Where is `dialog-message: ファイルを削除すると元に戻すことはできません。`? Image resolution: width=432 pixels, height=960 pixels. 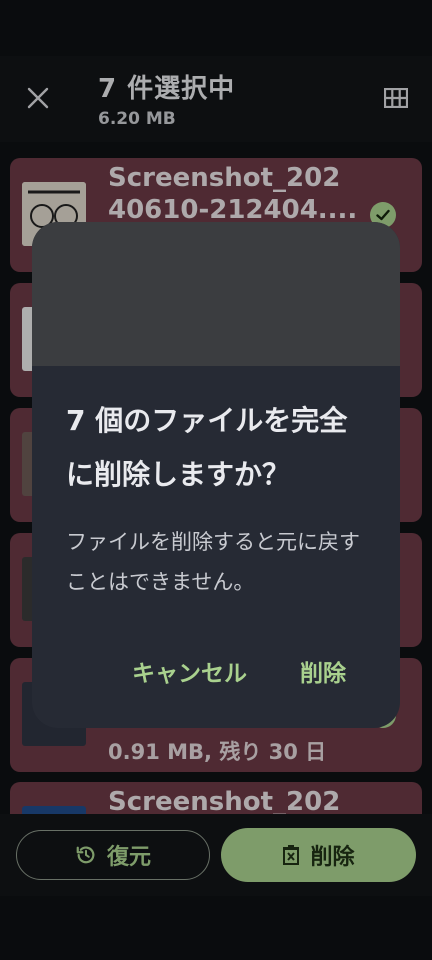
dialog-message: ファイルを削除すると元に戻すことはできません。 is located at coordinates (213, 562).